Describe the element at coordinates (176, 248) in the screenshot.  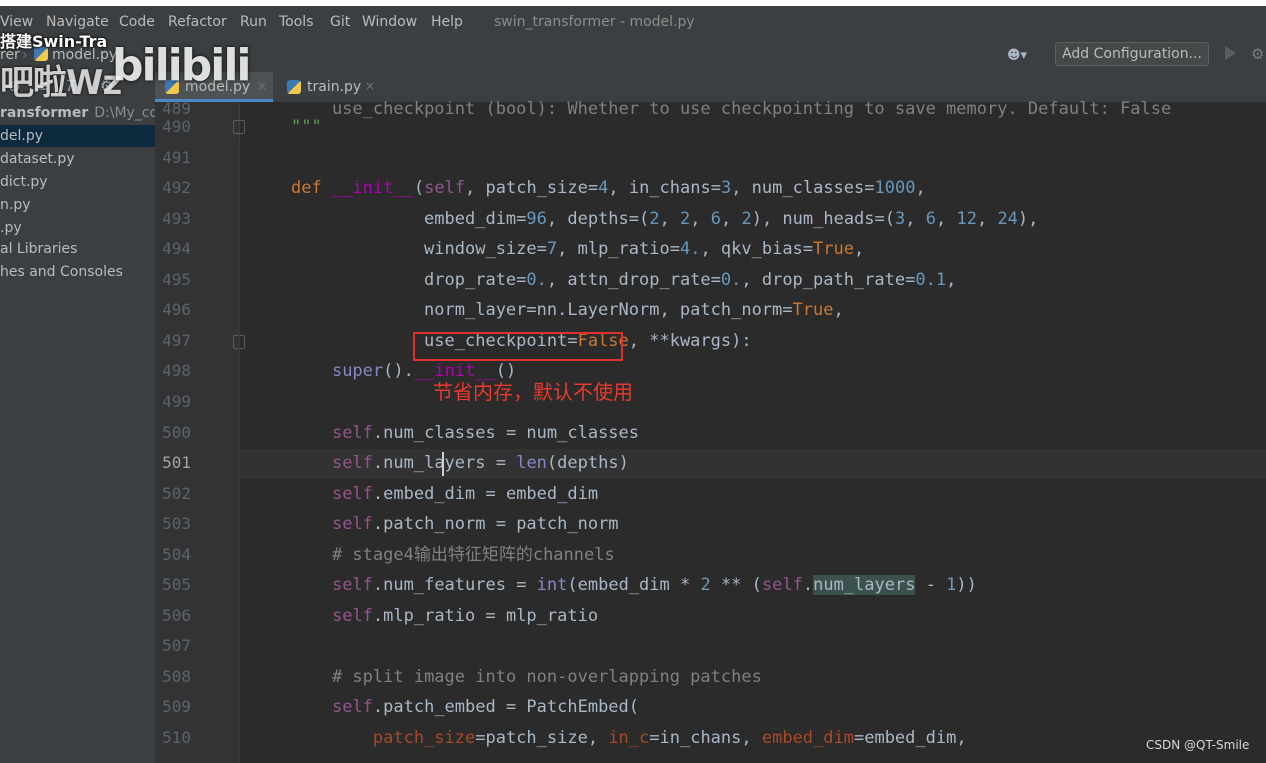
I see `line-number: 494` at that location.